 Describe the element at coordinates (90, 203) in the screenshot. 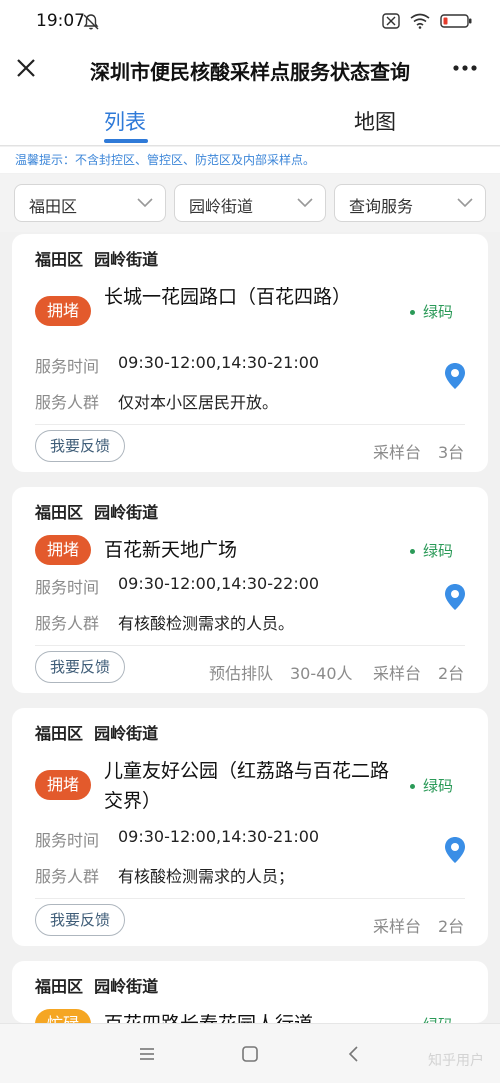

I see `district-select: 福田区` at that location.